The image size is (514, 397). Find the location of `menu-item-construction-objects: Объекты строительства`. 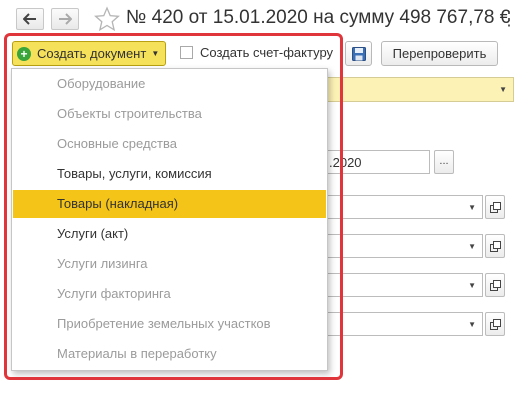

menu-item-construction-objects: Объекты строительства is located at coordinates (129, 113).